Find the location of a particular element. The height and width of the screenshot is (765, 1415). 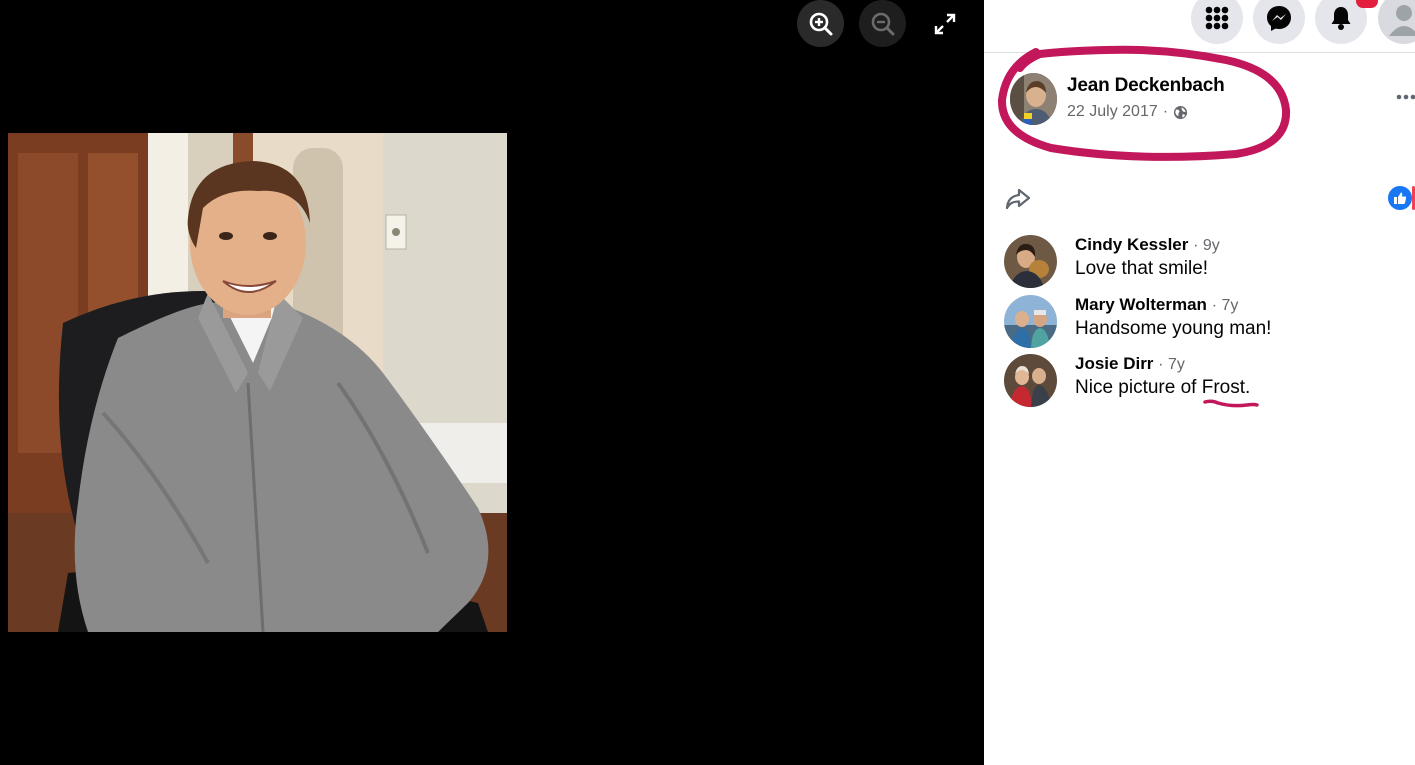

grid-menu-icon is located at coordinates (1217, 18).